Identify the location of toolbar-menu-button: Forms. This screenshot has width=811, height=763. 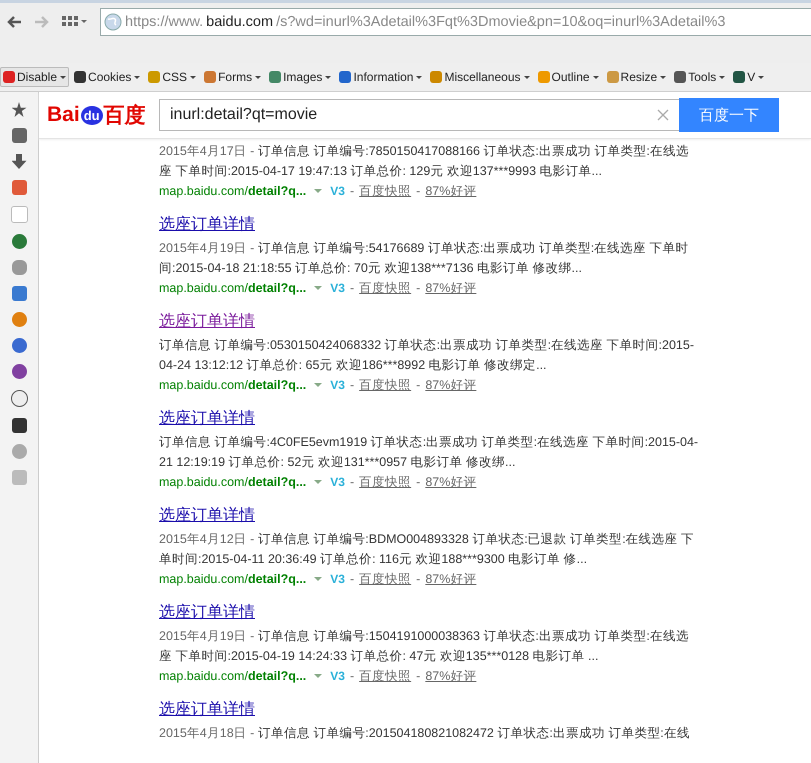
(232, 77).